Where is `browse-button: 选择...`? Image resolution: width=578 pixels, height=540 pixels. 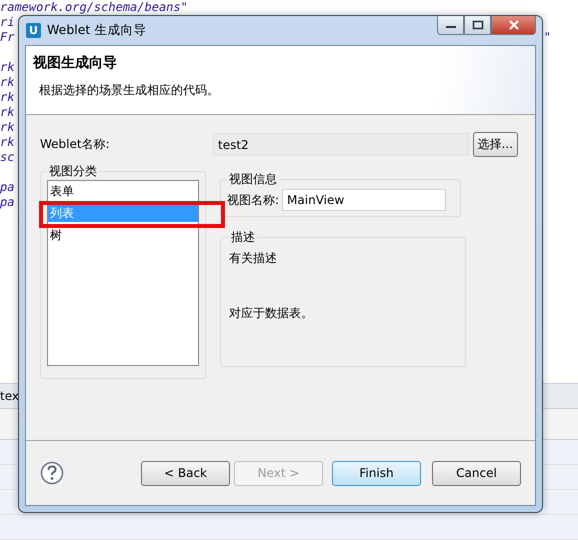
browse-button: 选择... is located at coordinates (495, 144).